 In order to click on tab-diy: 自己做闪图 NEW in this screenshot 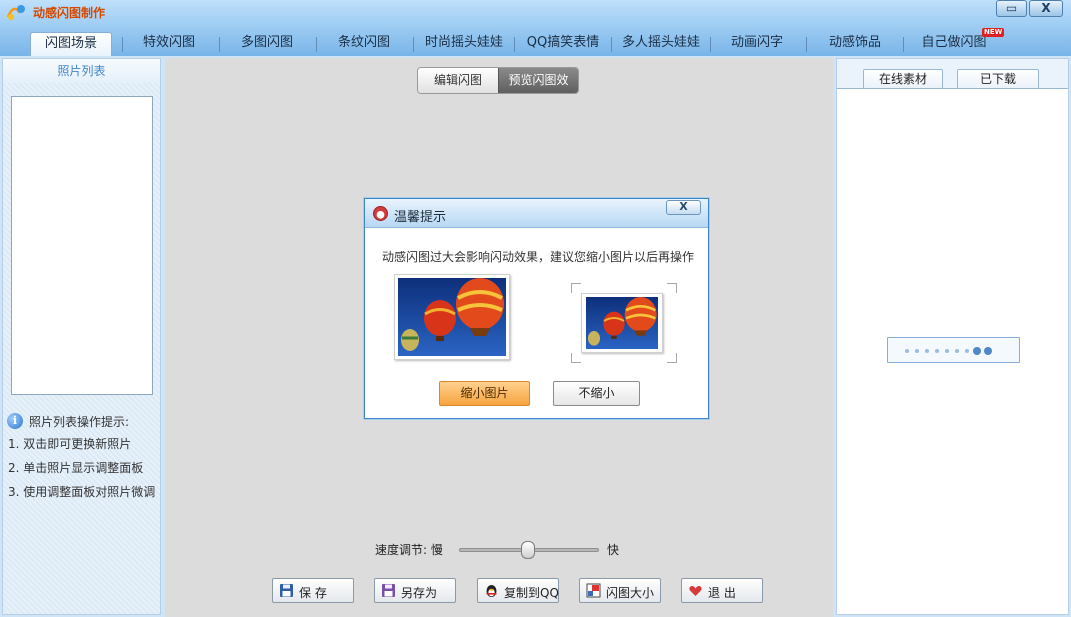, I will do `click(955, 42)`.